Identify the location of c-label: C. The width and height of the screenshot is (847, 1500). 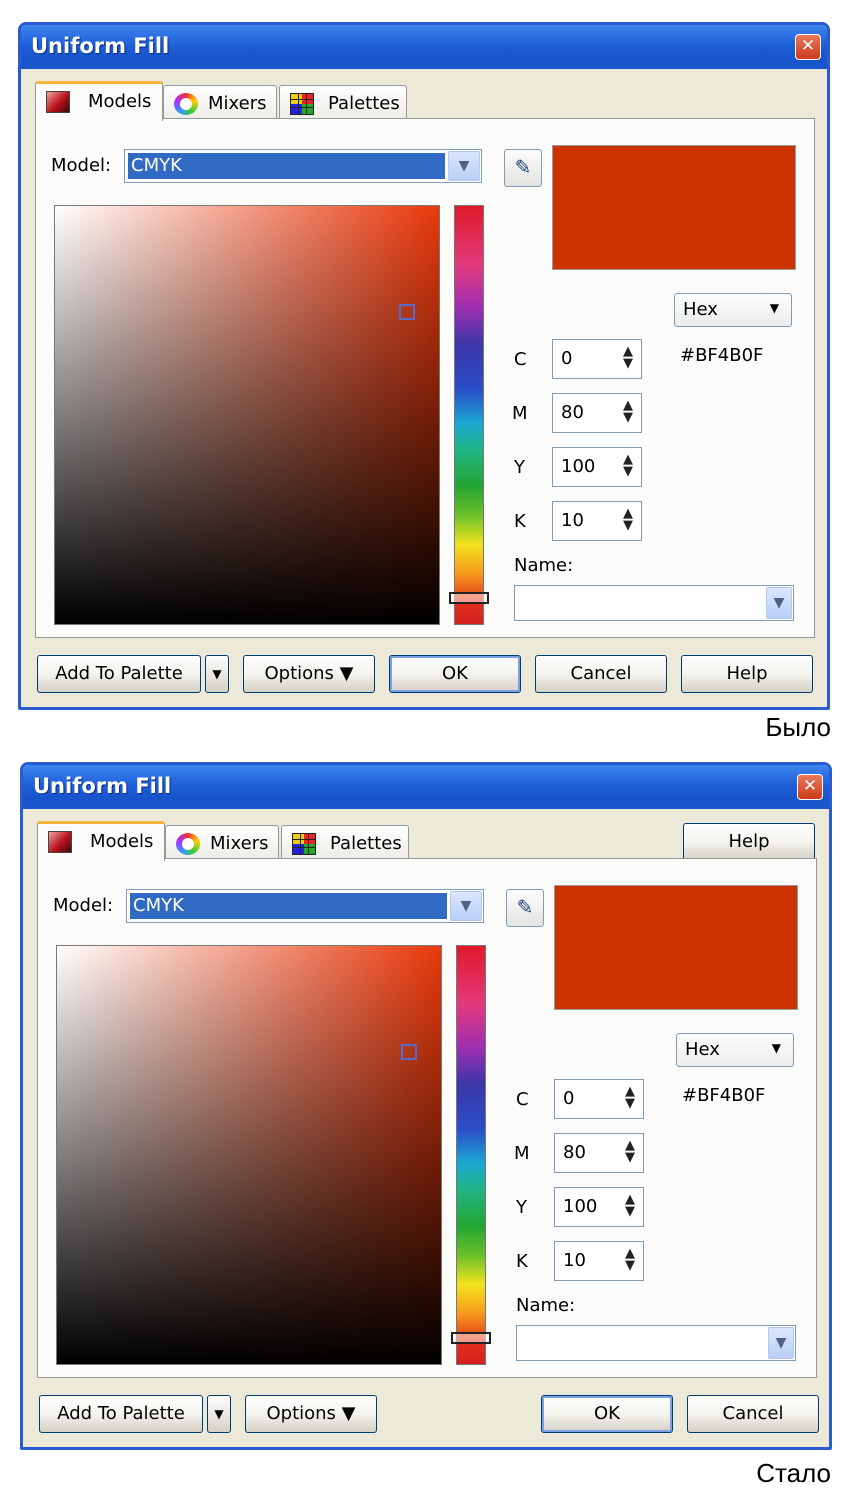
(520, 359).